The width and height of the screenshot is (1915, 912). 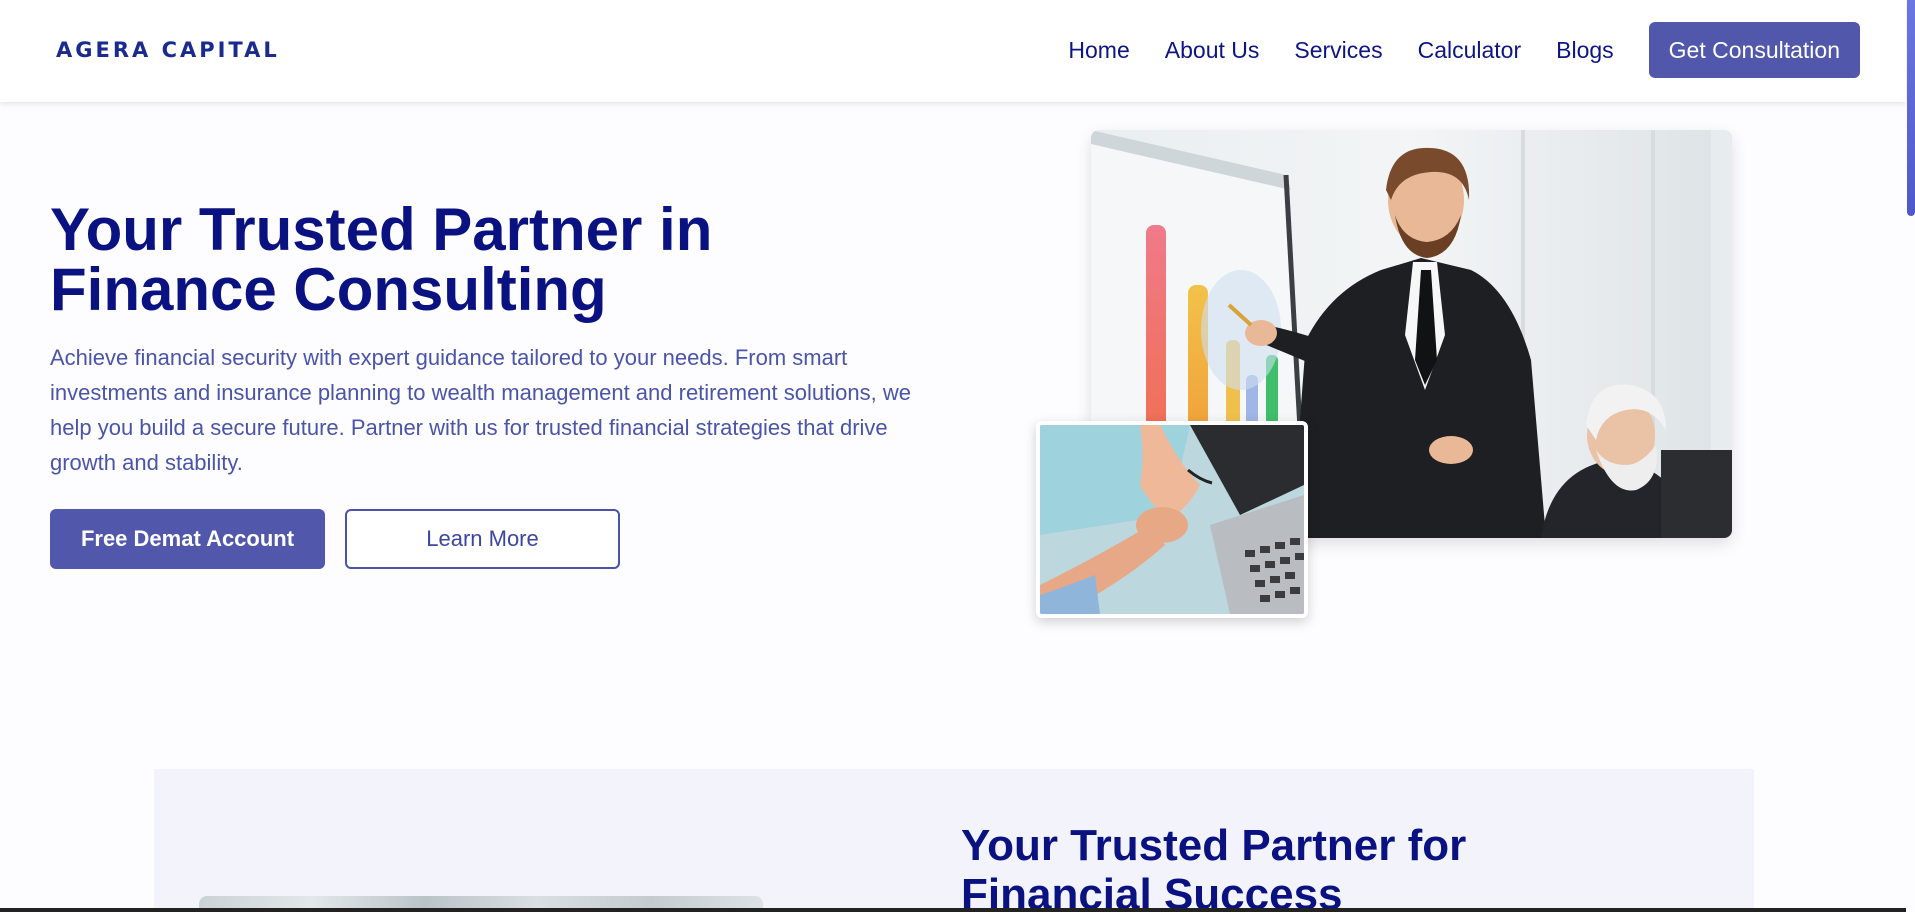 I want to click on nav-link-home: Home, so click(x=1098, y=50).